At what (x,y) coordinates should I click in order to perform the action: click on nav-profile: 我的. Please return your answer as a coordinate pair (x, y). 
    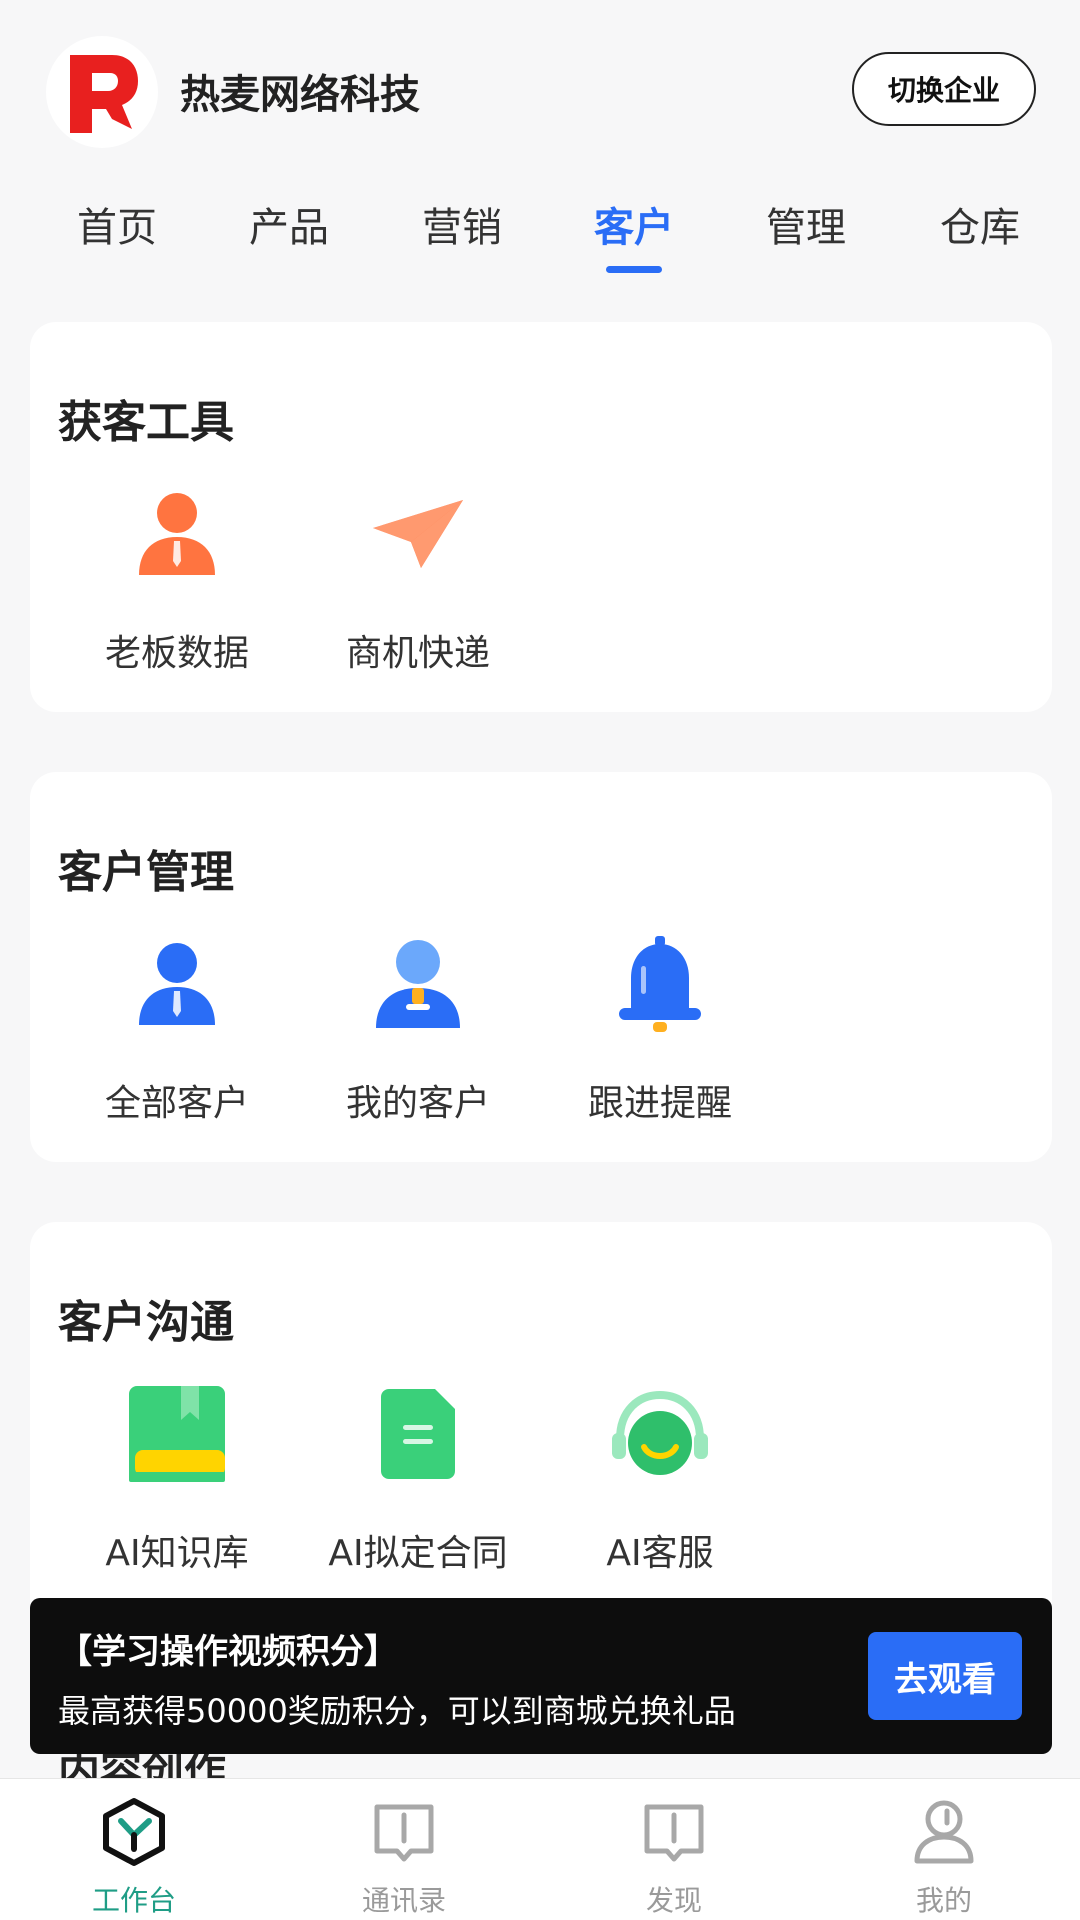
    Looking at the image, I should click on (944, 1858).